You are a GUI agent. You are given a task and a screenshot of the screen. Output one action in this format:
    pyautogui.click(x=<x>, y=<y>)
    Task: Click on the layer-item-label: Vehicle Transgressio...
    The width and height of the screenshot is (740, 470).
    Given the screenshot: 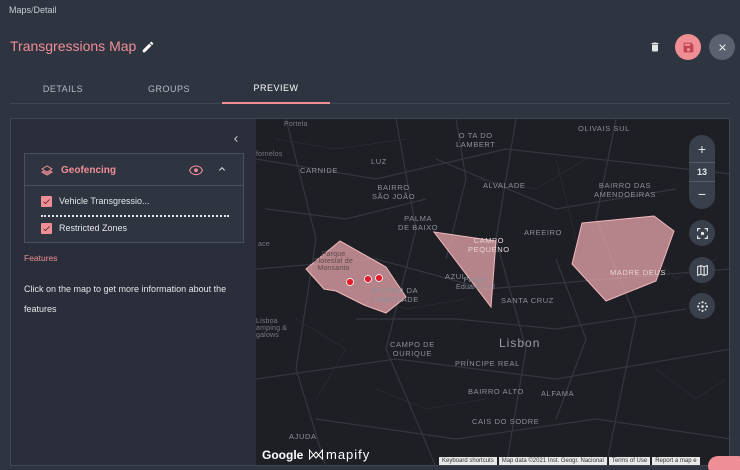 What is the action you would take?
    pyautogui.click(x=104, y=201)
    